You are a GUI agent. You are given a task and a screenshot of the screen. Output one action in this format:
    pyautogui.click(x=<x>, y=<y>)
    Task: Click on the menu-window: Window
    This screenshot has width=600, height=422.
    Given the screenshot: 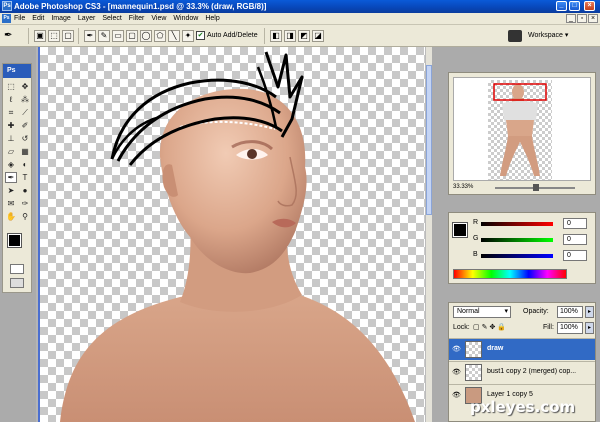 What is the action you would take?
    pyautogui.click(x=185, y=19)
    